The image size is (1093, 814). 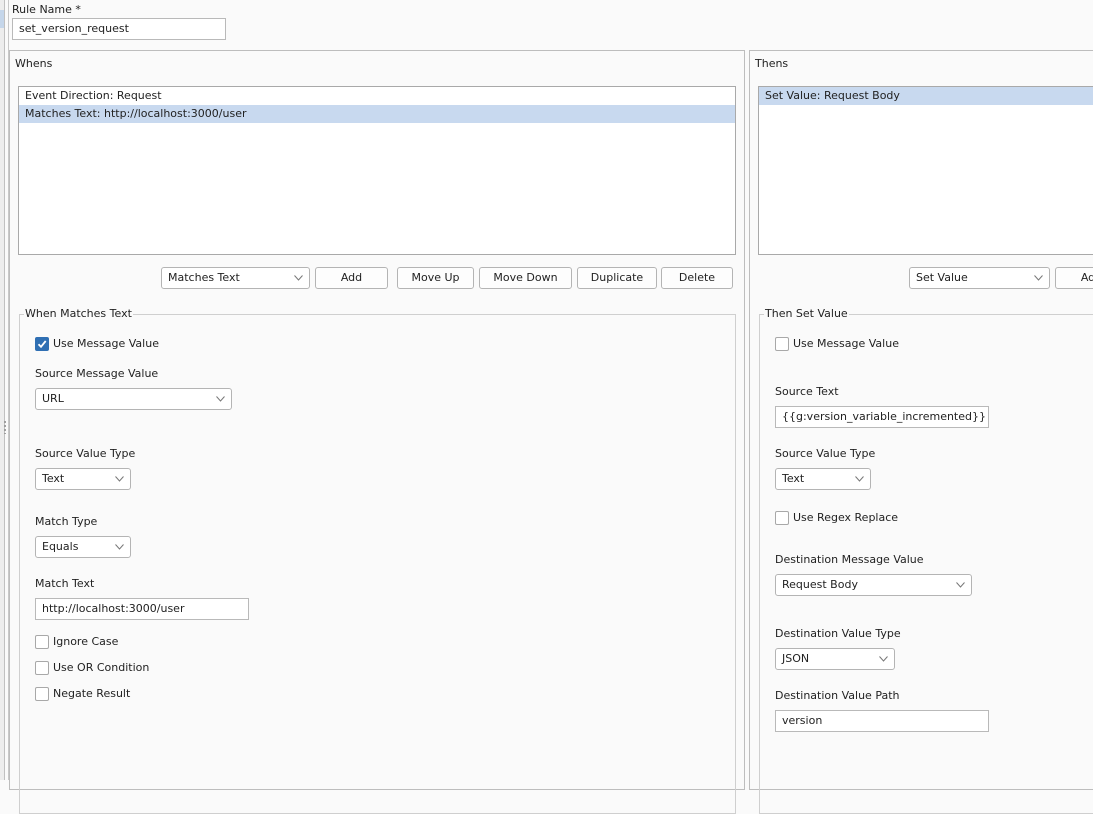 What do you see at coordinates (83, 479) in the screenshot?
I see `source-value-type-select: Text` at bounding box center [83, 479].